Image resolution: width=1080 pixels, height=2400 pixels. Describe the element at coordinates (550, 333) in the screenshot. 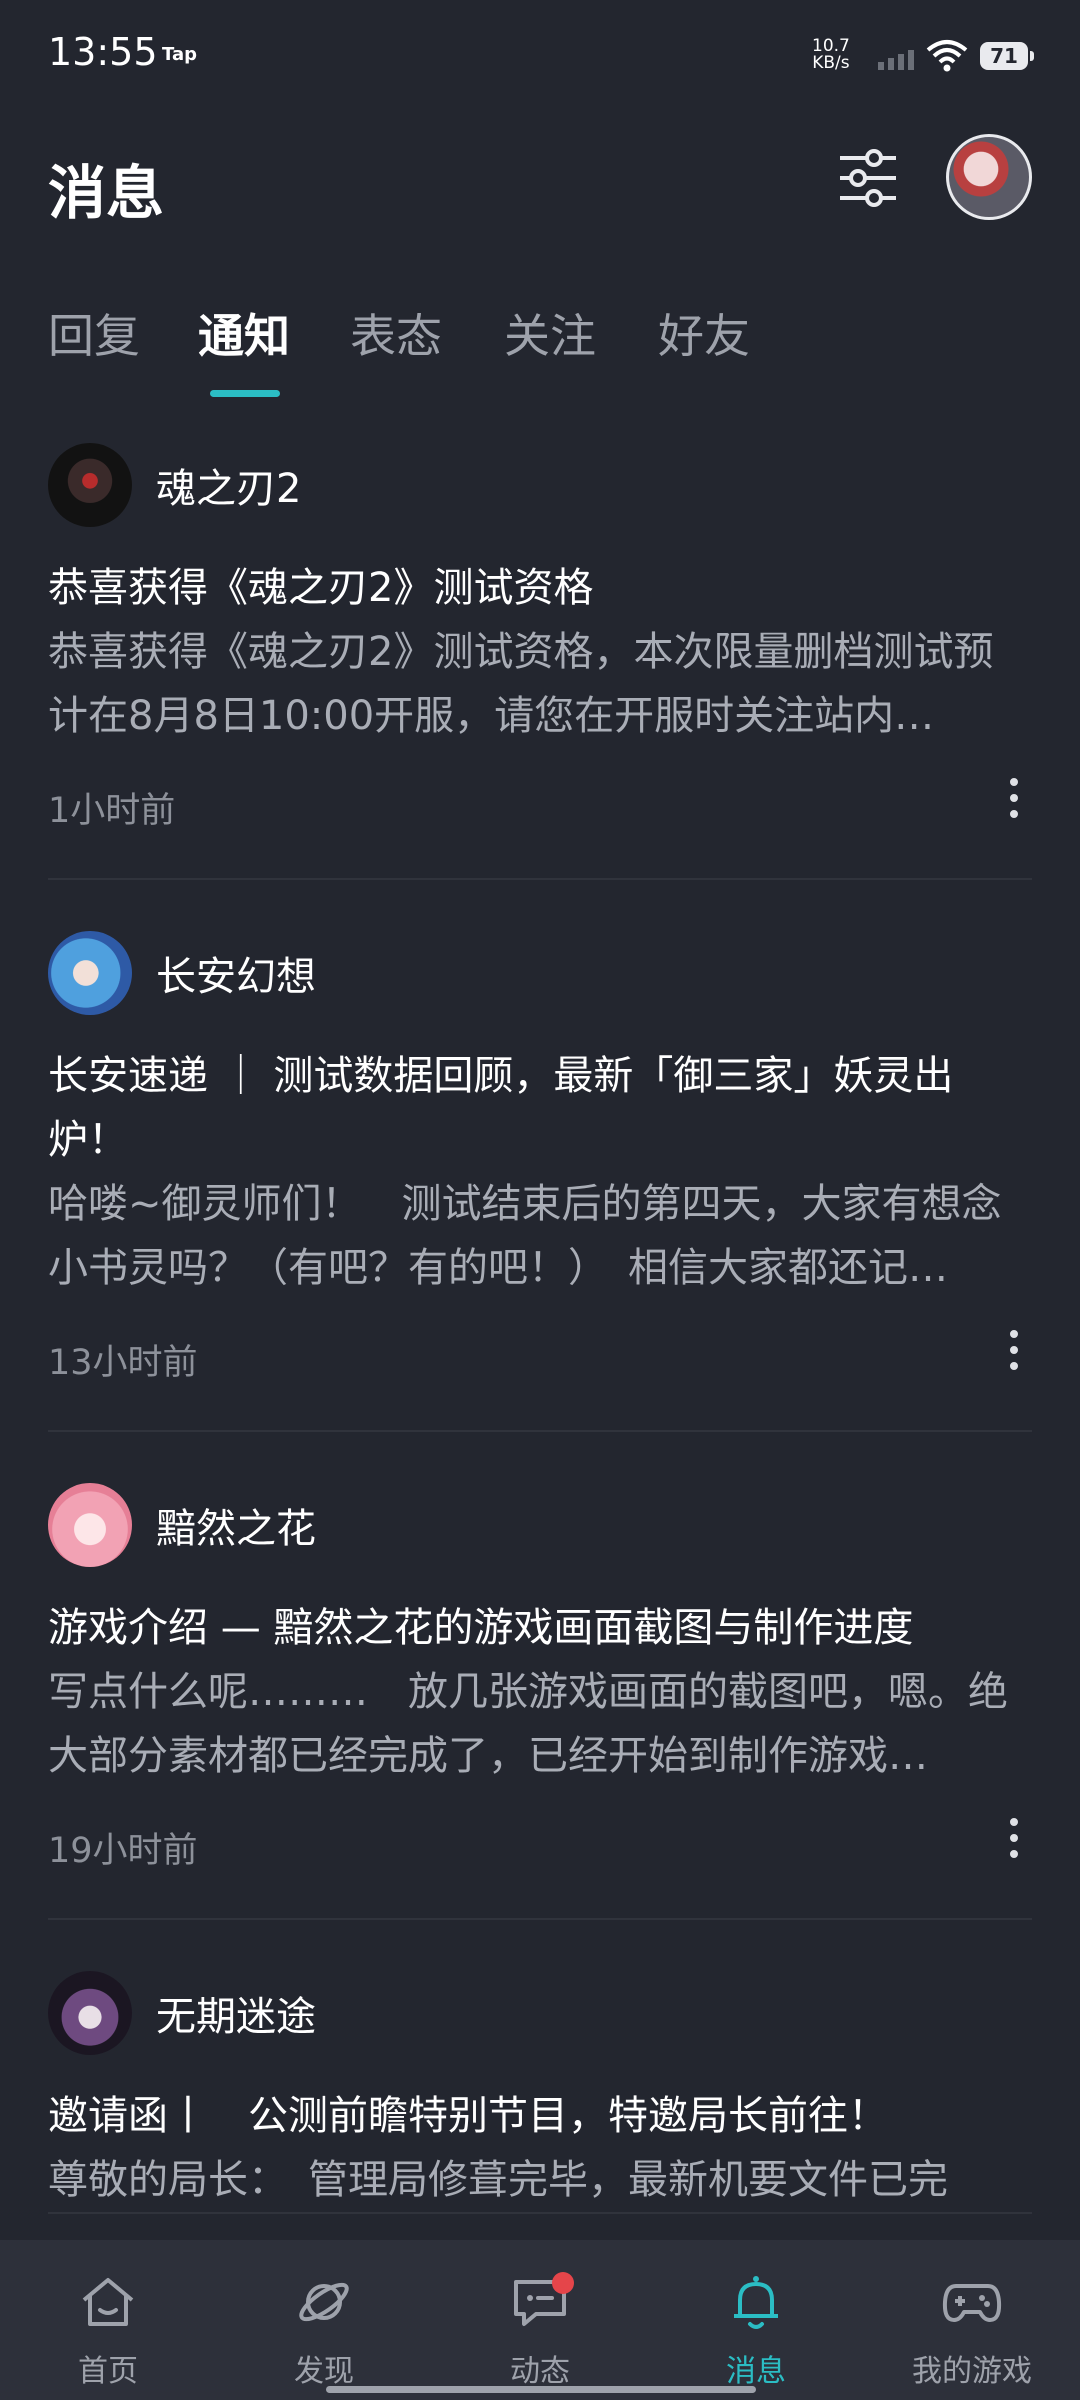

I see `tab-follows: 关注` at that location.